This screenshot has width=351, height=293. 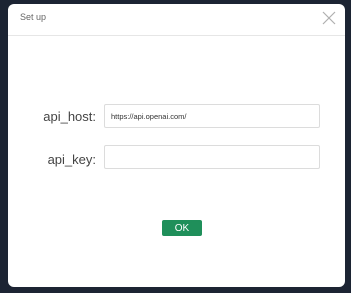 What do you see at coordinates (69, 116) in the screenshot?
I see `api-host-label: api_host:` at bounding box center [69, 116].